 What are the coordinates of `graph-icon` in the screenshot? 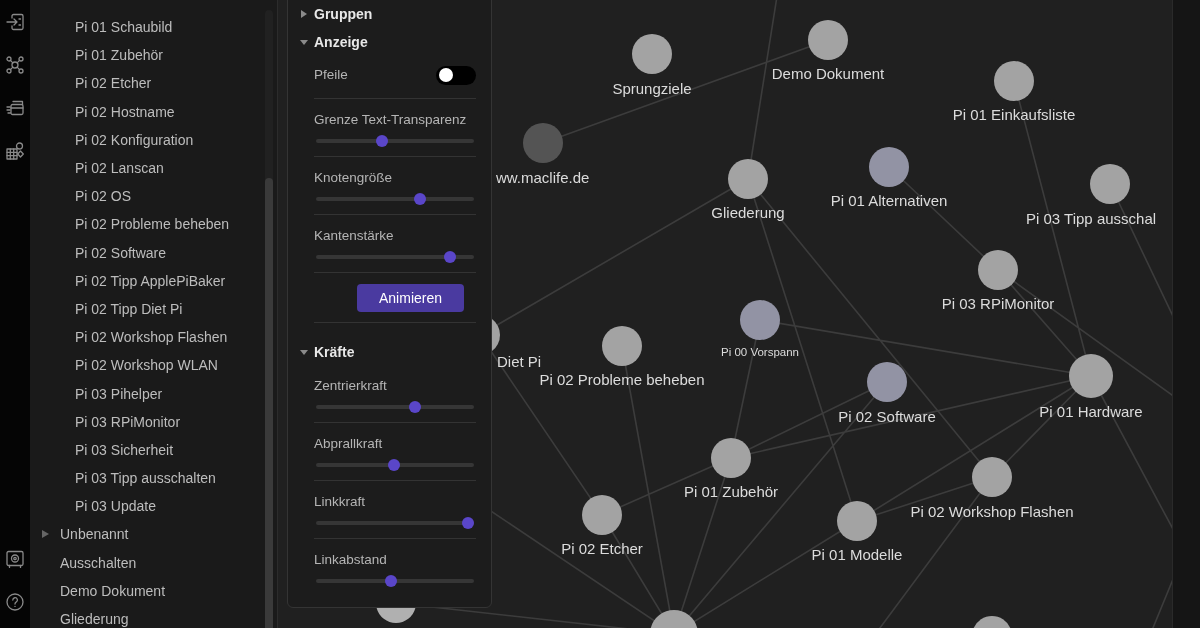 It's located at (15, 65).